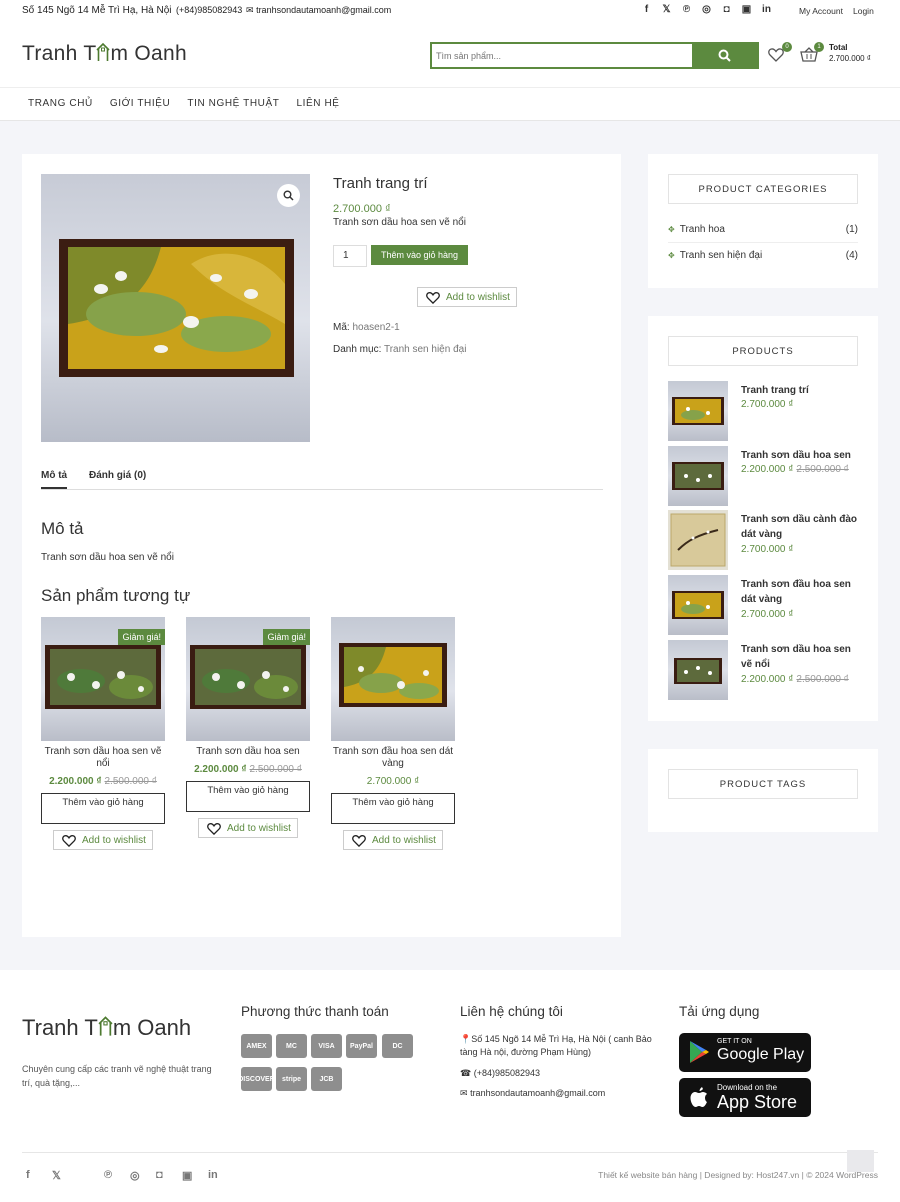 This screenshot has width=900, height=1202. Describe the element at coordinates (821, 11) in the screenshot. I see `my-account-link: My Account` at that location.